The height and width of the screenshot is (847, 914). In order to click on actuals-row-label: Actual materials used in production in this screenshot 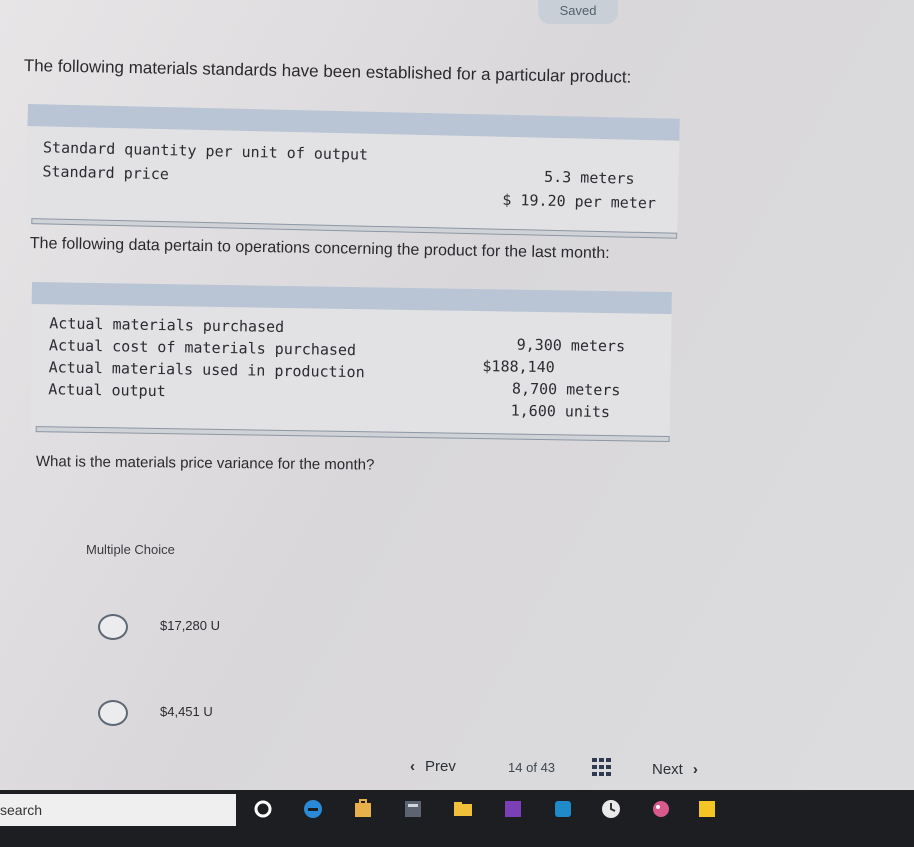, I will do `click(206, 370)`.